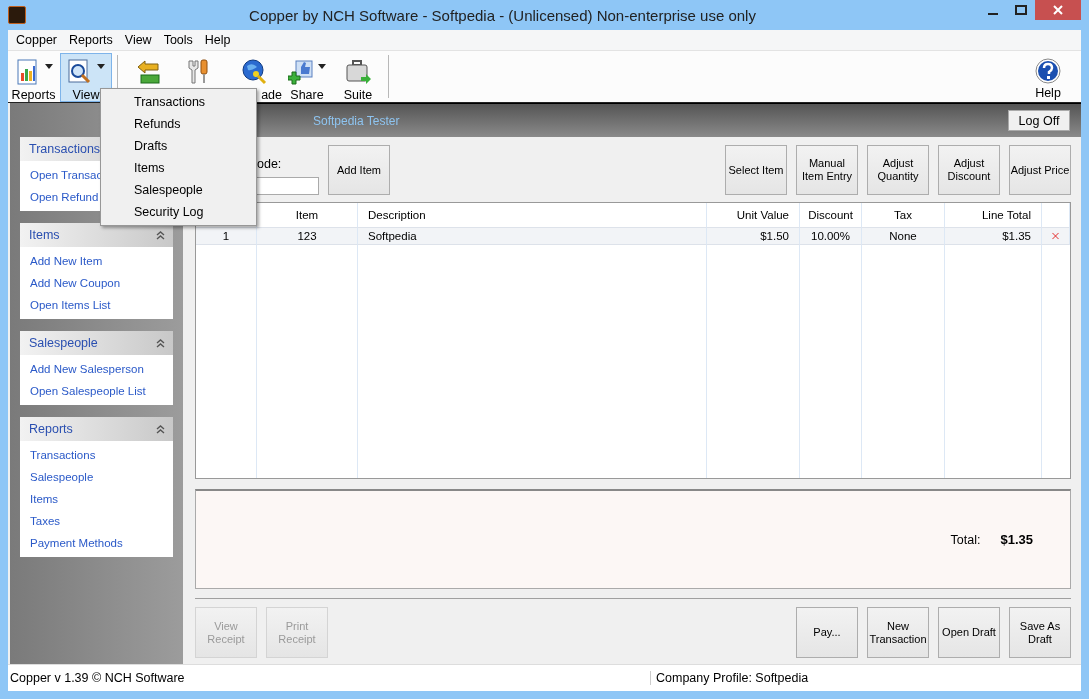 This screenshot has height=699, width=1089. I want to click on add-item-button: Add Item, so click(359, 170).